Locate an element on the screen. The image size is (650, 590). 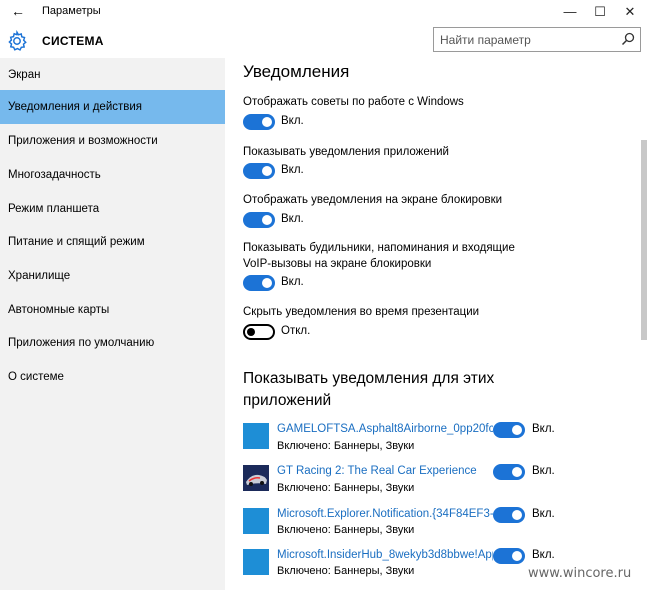
sidebar-item-power: Питание и спящий режим is located at coordinates (112, 242).